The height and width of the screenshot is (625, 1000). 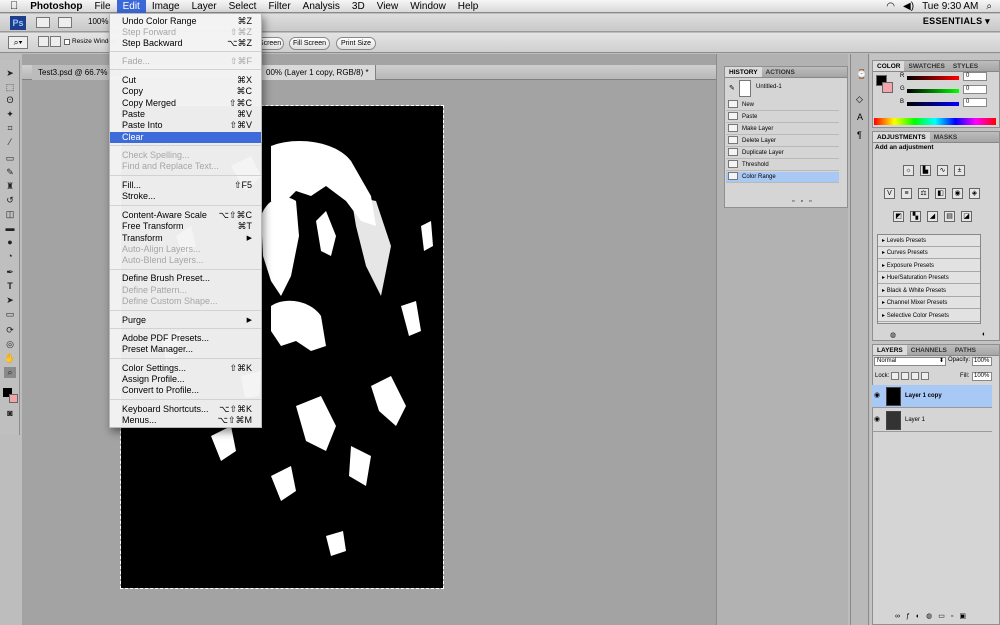 I want to click on bridge-icon, so click(x=43, y=22).